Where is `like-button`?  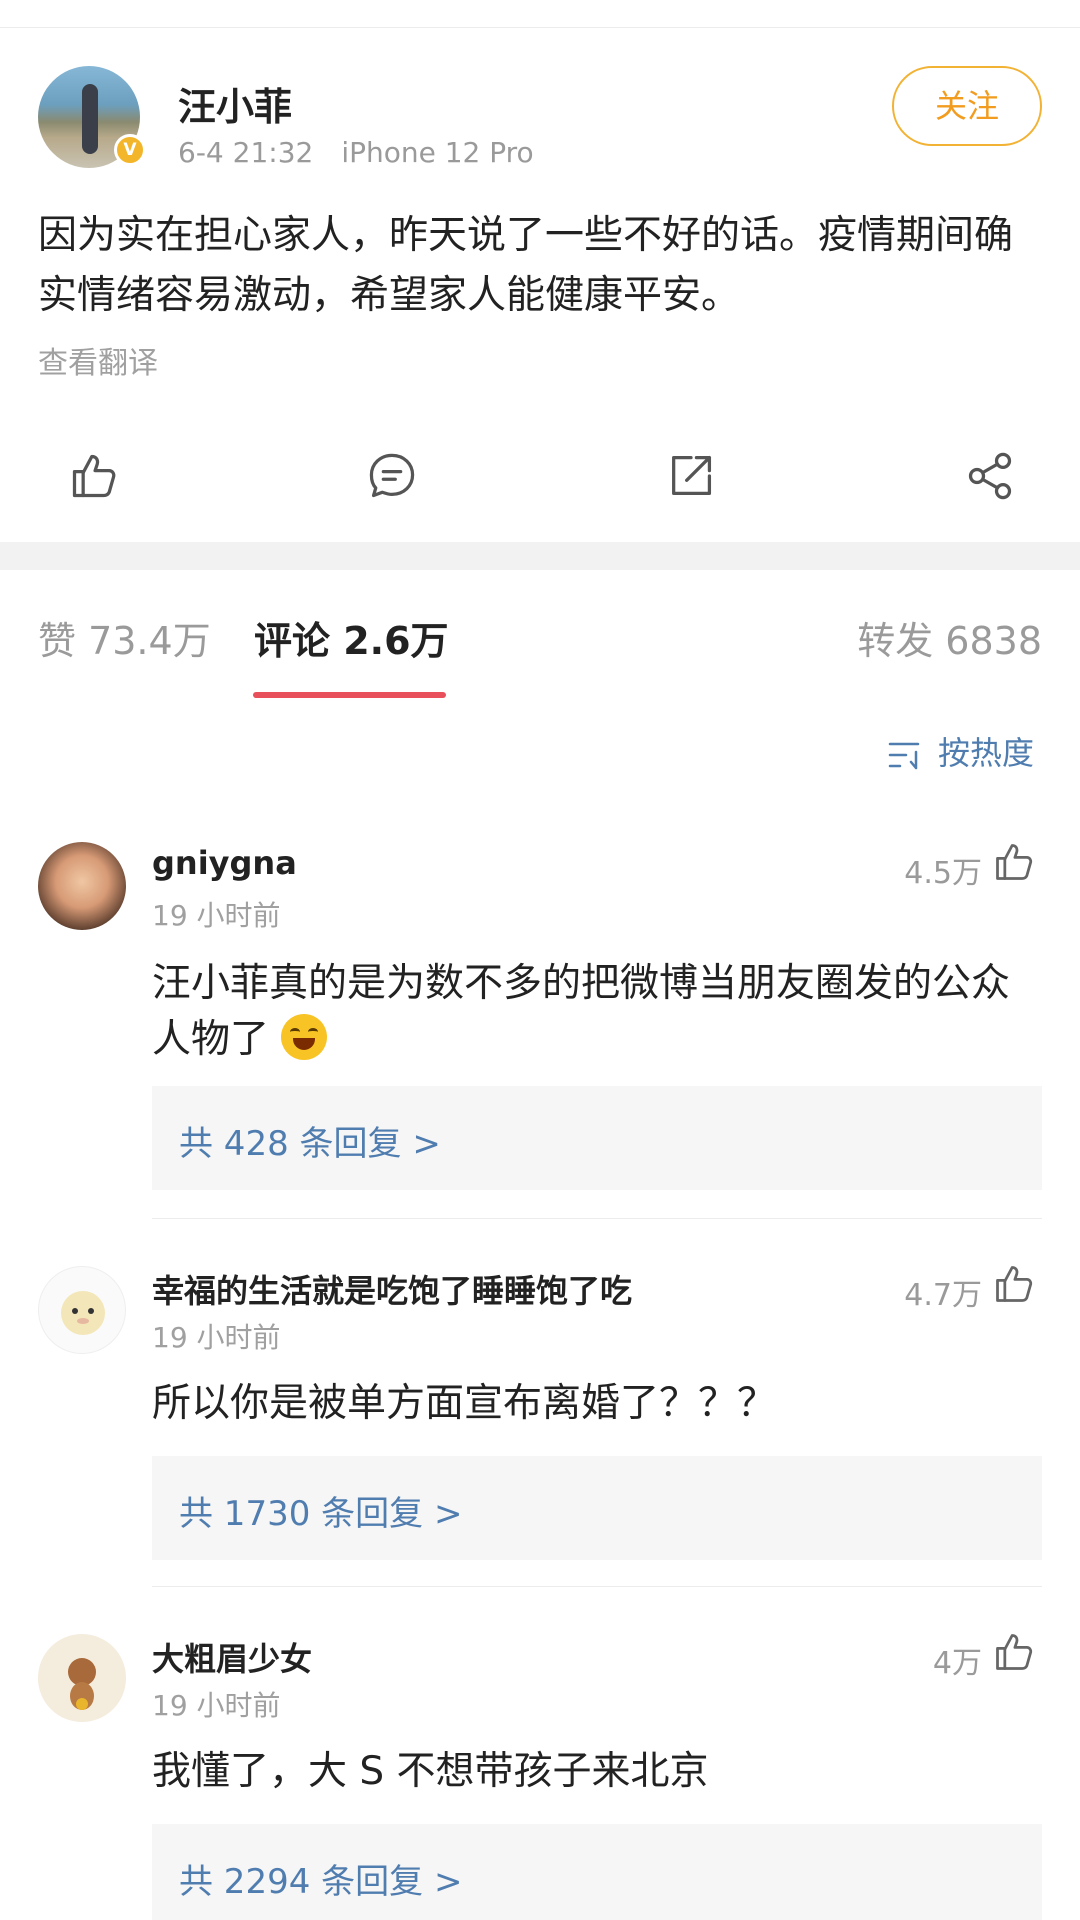 like-button is located at coordinates (94, 476).